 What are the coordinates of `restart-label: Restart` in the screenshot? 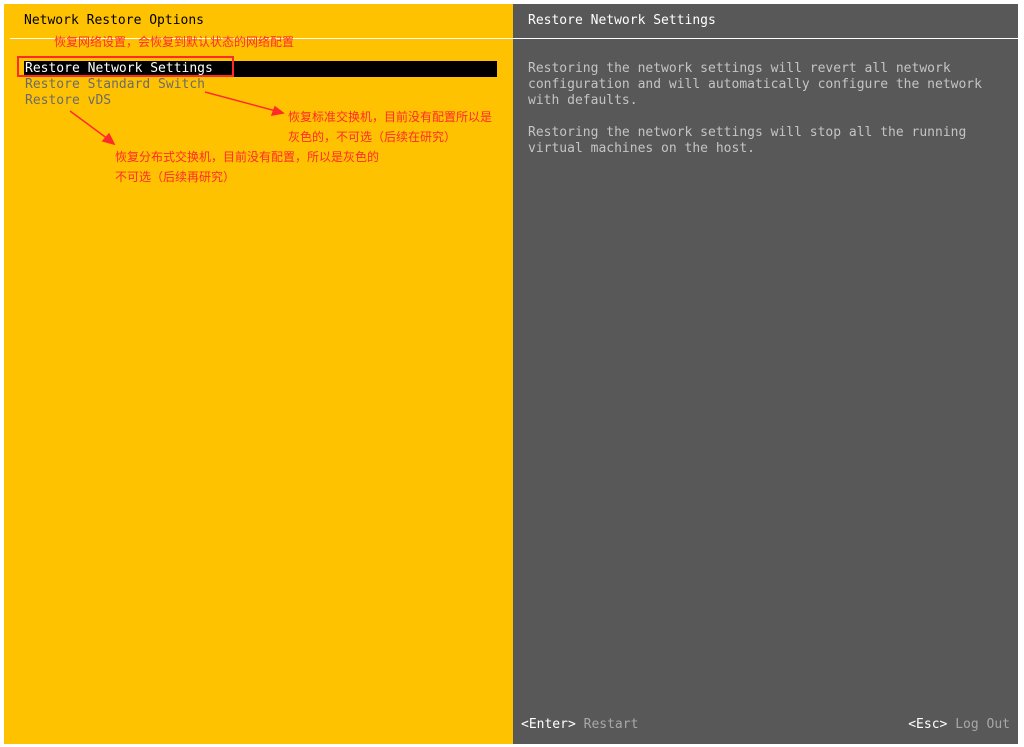 It's located at (611, 724).